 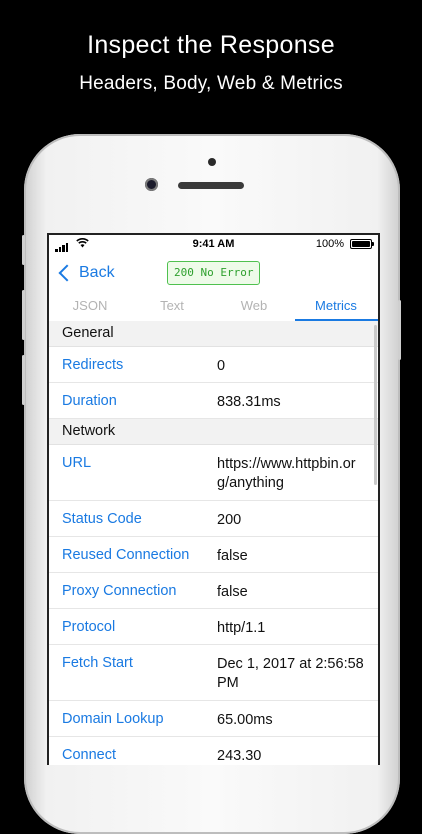 What do you see at coordinates (241, 628) in the screenshot?
I see `row-value: http/1.1` at bounding box center [241, 628].